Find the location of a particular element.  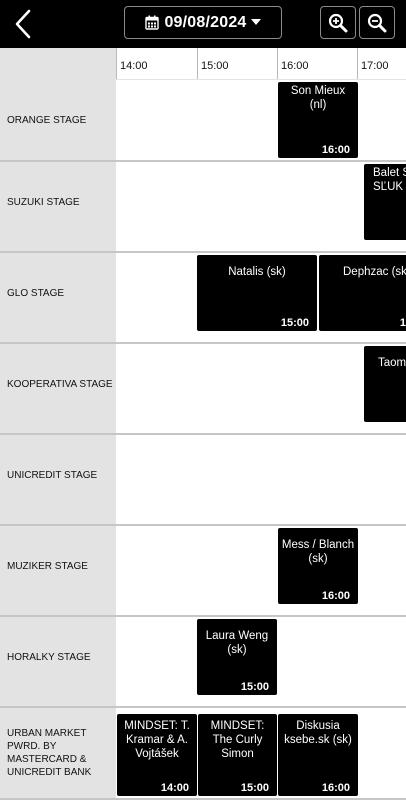

top-bar: 09/08/2024 is located at coordinates (203, 24).